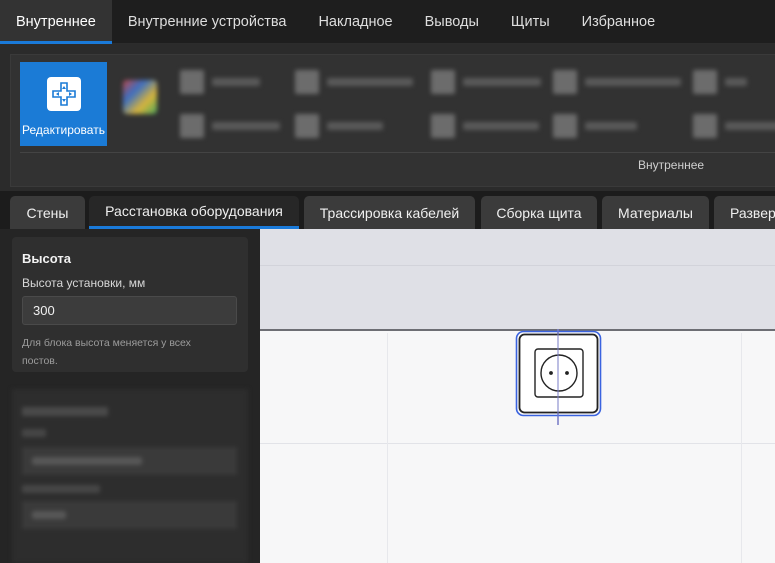 The width and height of the screenshot is (775, 563). Describe the element at coordinates (207, 22) in the screenshot. I see `tab-internal-devices: Внутренние устройства` at that location.